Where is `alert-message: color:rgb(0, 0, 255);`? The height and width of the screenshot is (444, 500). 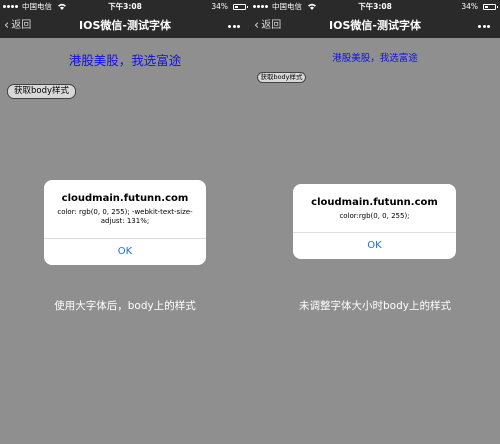
alert-message: color:rgb(0, 0, 255); is located at coordinates (374, 216).